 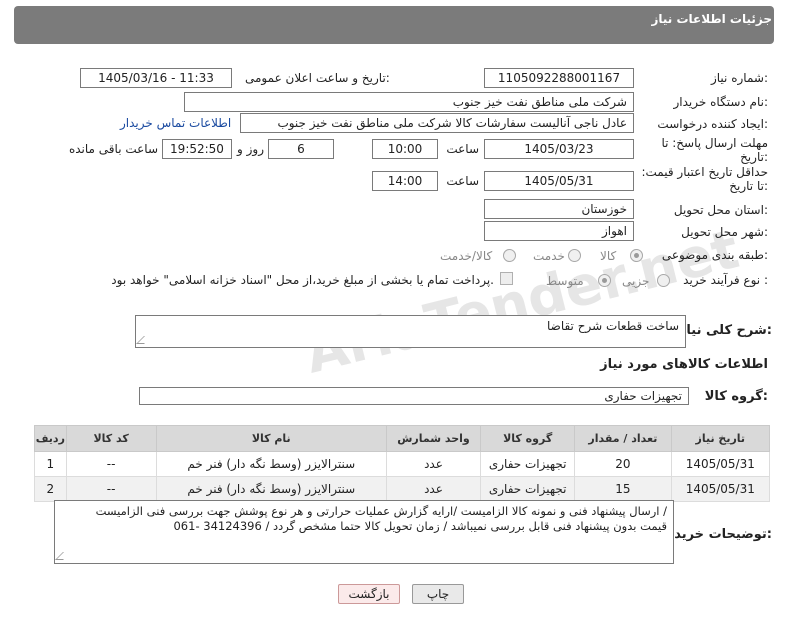 What do you see at coordinates (462, 149) in the screenshot?
I see `deadline-time-label: ساعت` at bounding box center [462, 149].